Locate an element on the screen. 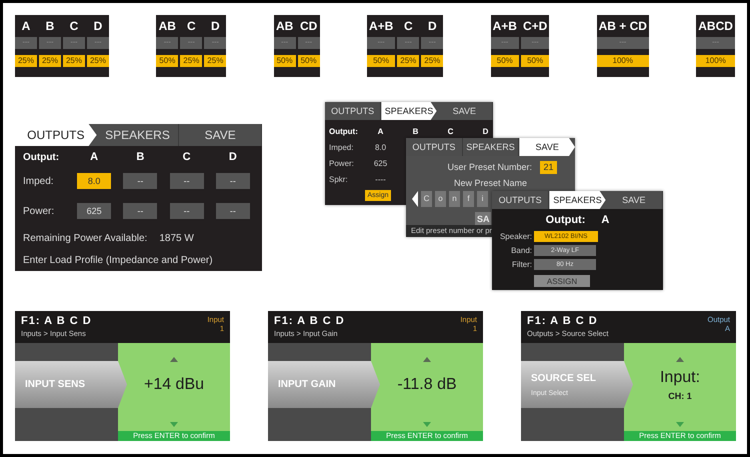  field-label: Filter: is located at coordinates (521, 264).